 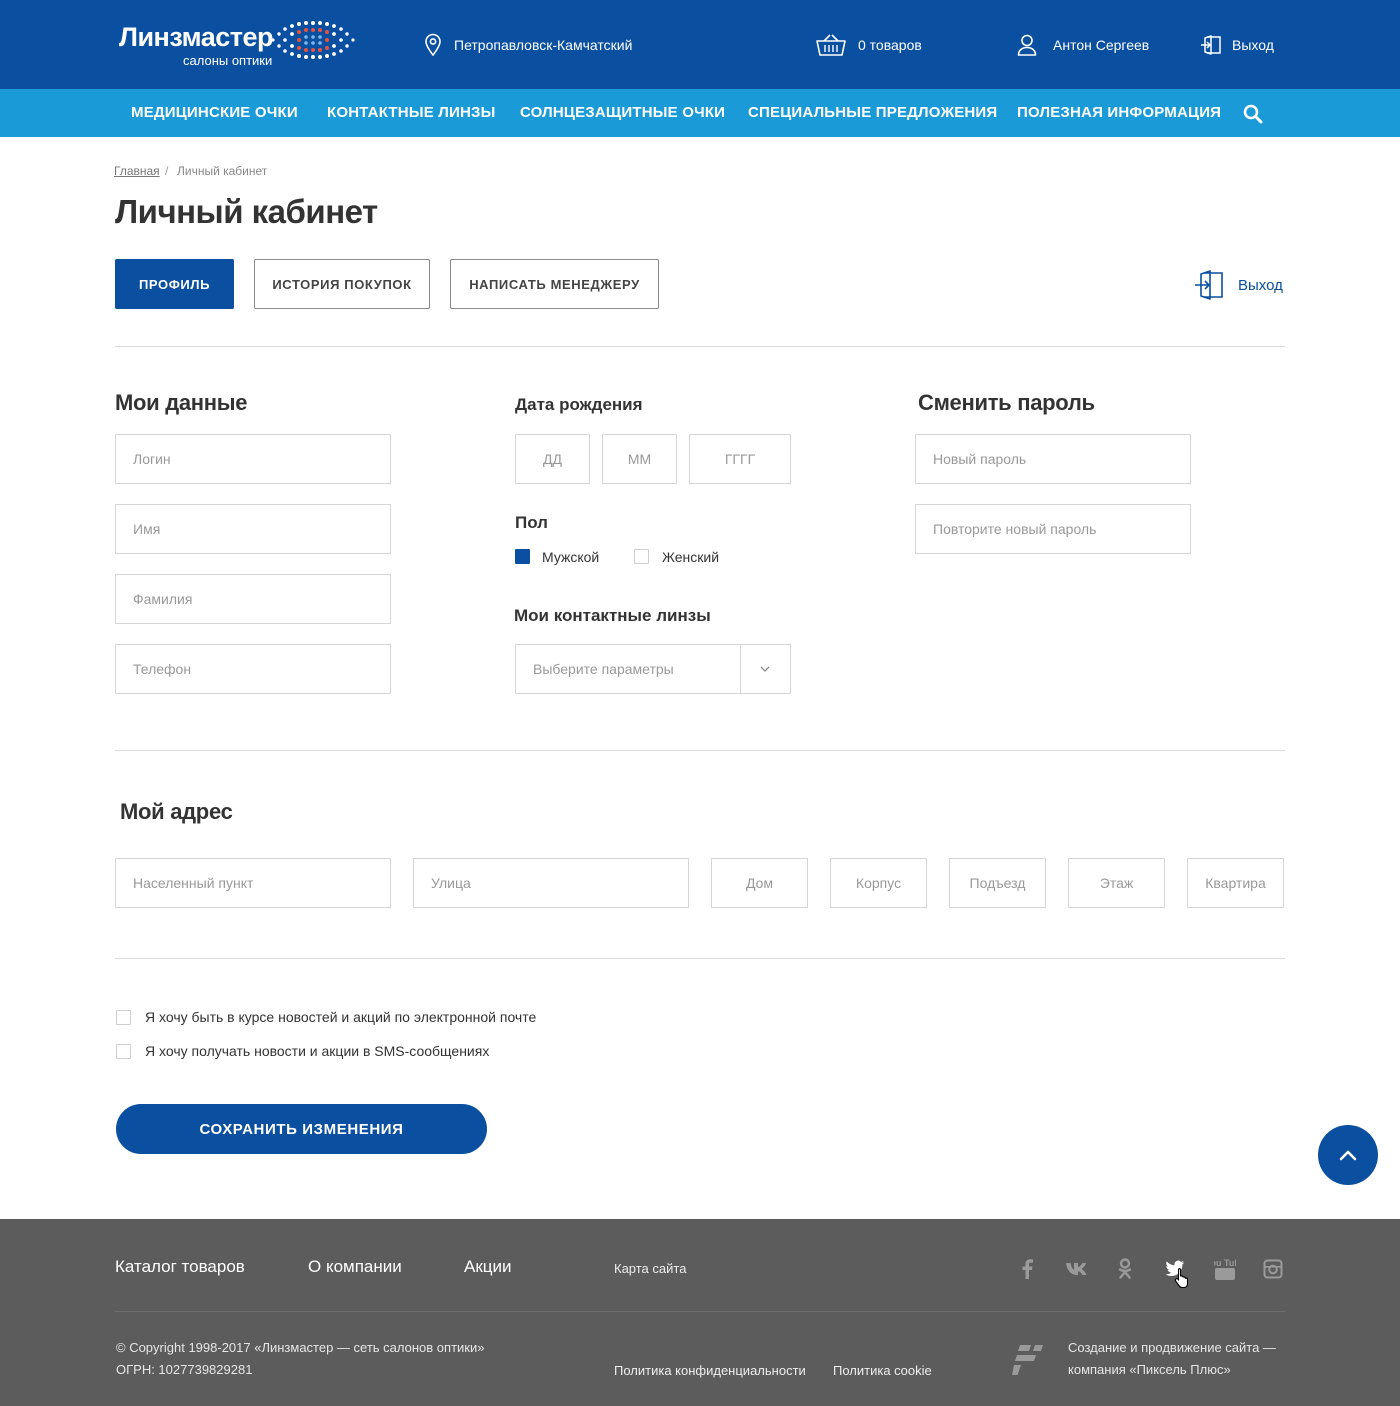 What do you see at coordinates (1253, 114) in the screenshot?
I see `search-icon` at bounding box center [1253, 114].